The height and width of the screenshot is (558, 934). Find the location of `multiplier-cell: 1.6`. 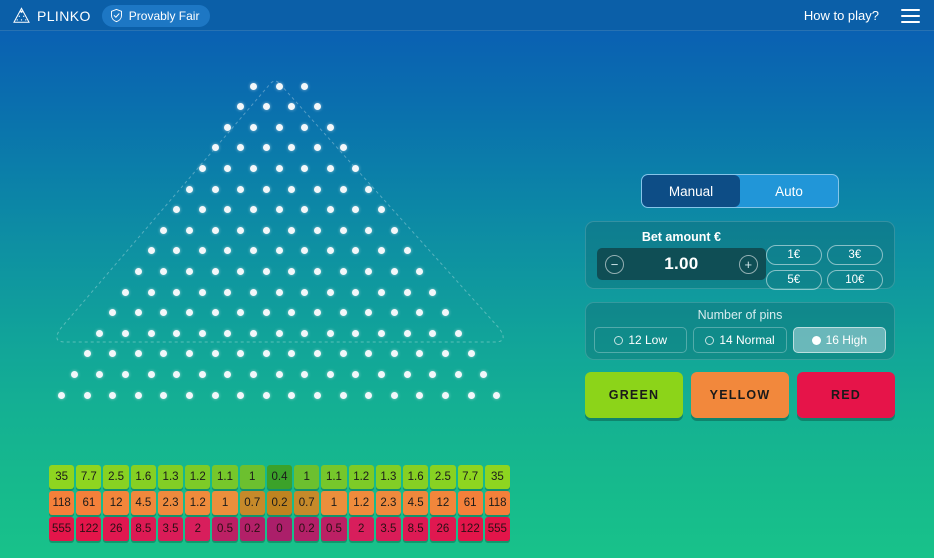

multiplier-cell: 1.6 is located at coordinates (143, 477).